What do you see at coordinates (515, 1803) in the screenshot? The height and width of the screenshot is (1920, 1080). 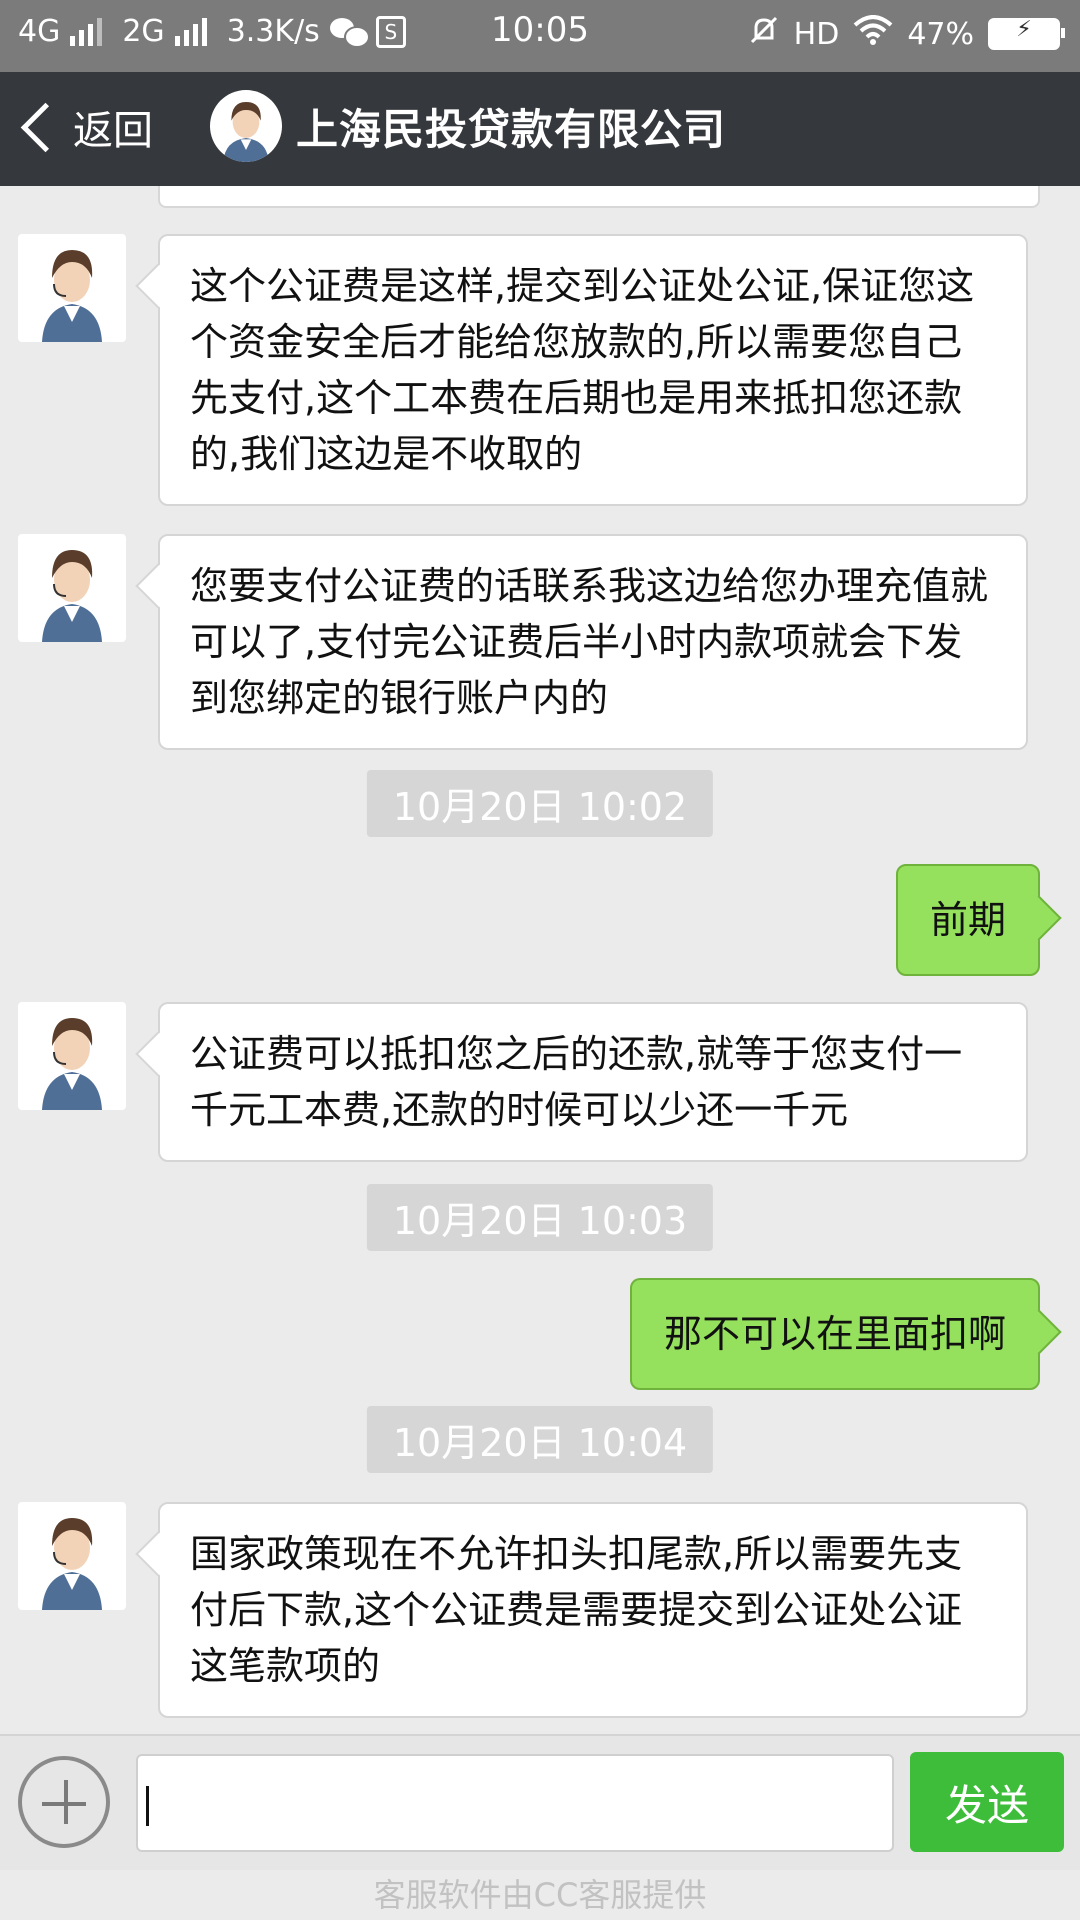 I see `message-input` at bounding box center [515, 1803].